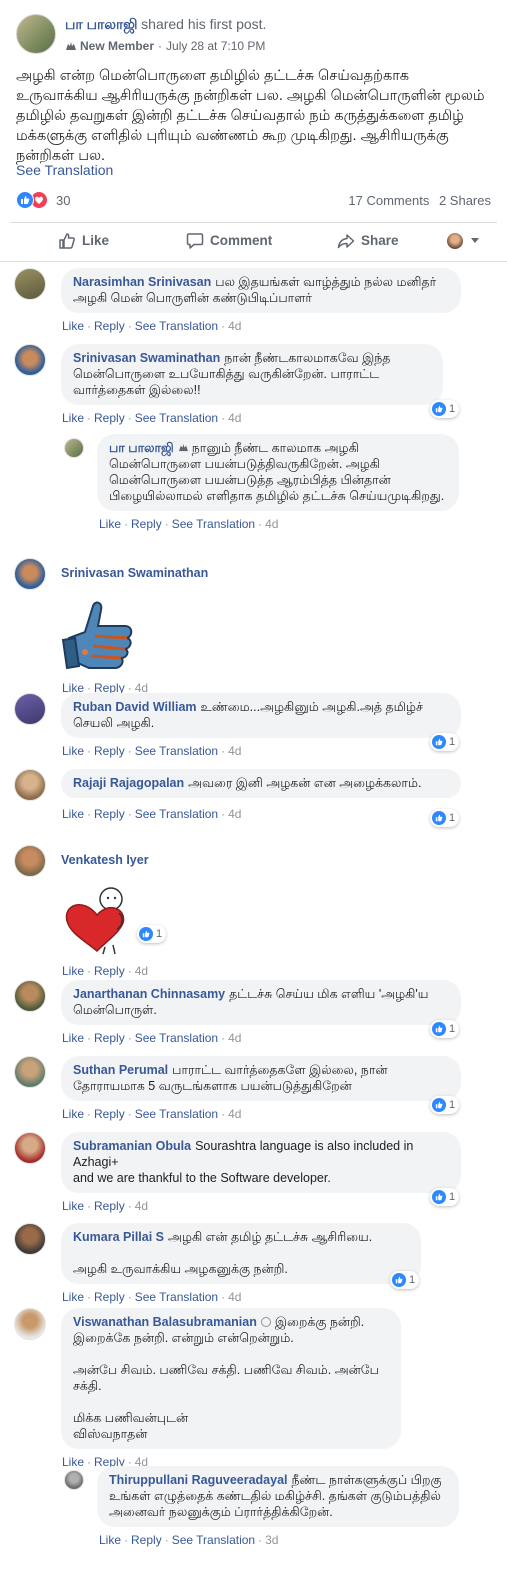  What do you see at coordinates (118, 1237) in the screenshot?
I see `comment-author: Kumara Pillai S` at bounding box center [118, 1237].